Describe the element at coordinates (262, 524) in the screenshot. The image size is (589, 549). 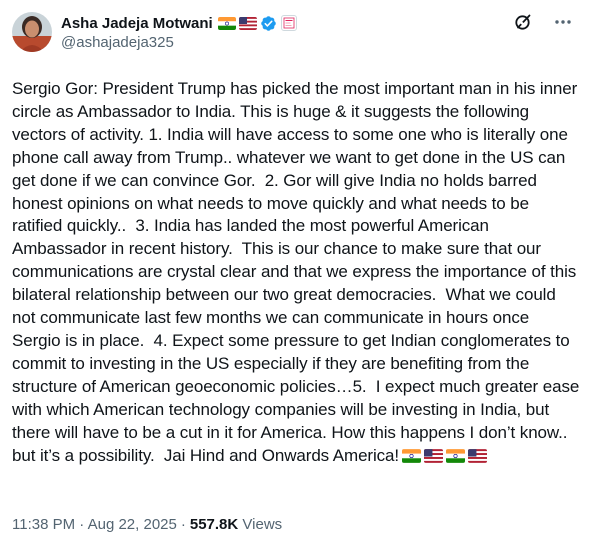
I see `views-label: Views` at that location.